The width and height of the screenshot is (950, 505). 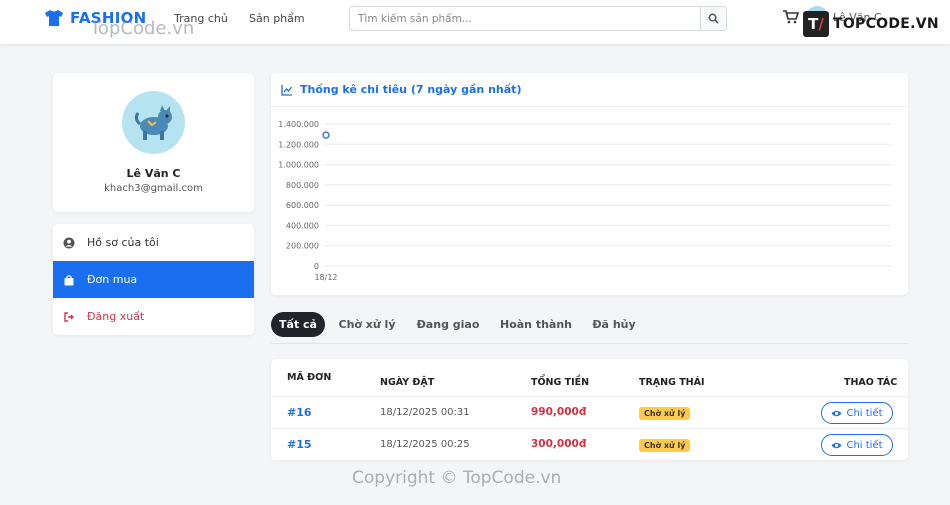 I want to click on order-code-link: #16, so click(x=299, y=412).